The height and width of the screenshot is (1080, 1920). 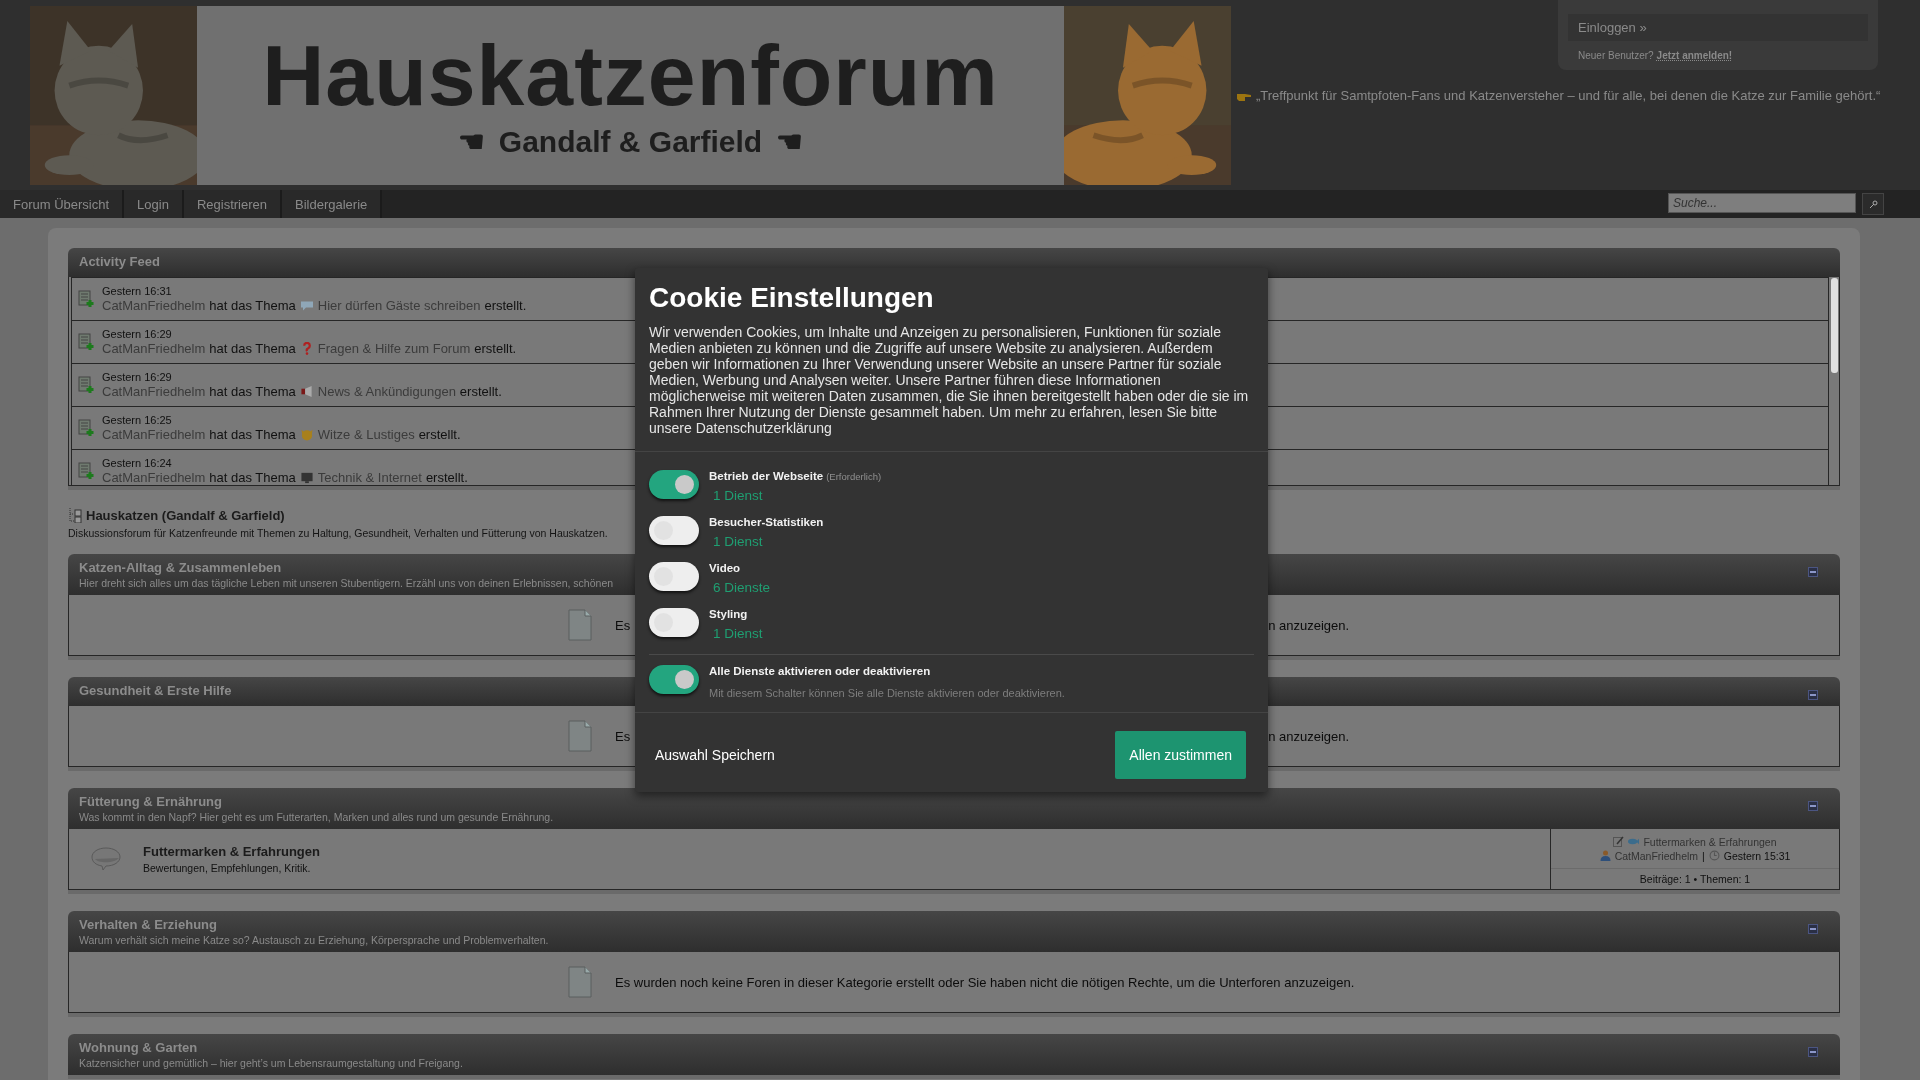 What do you see at coordinates (854, 476) in the screenshot?
I see `option-note: (Erforderlich)` at bounding box center [854, 476].